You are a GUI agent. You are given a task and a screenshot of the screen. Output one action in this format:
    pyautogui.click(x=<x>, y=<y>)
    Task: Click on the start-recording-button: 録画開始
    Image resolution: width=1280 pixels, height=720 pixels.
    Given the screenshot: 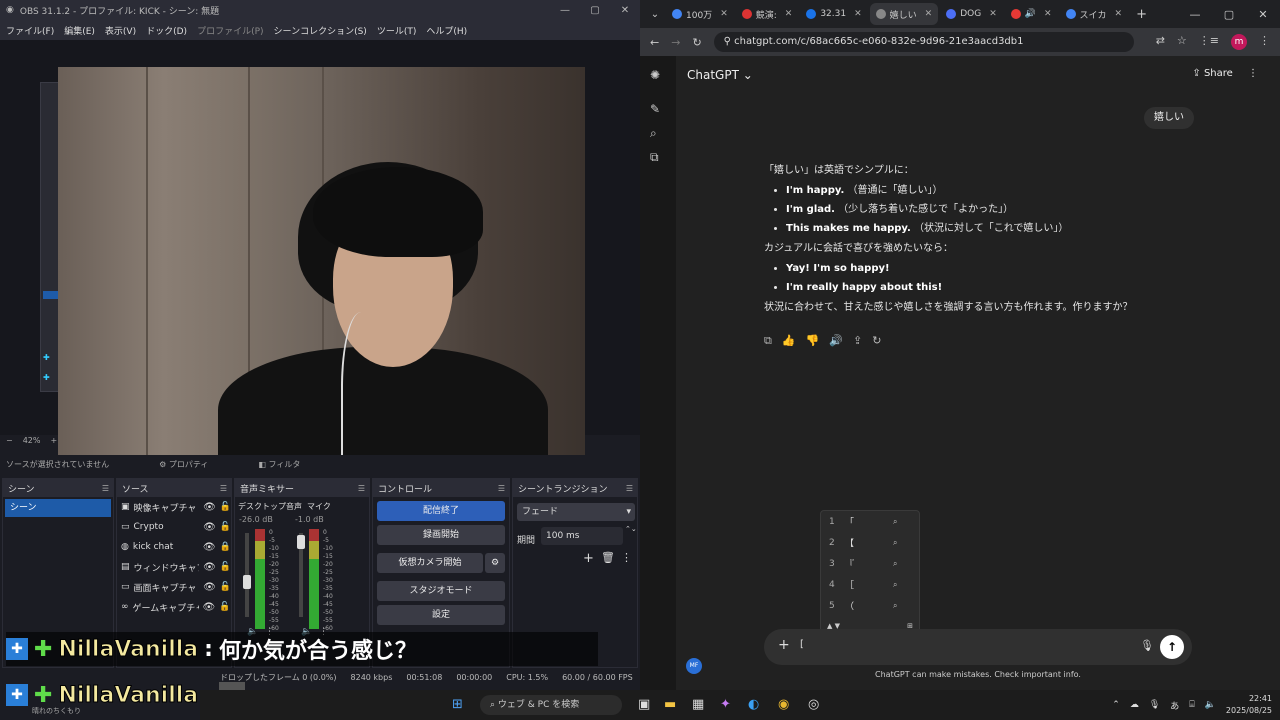 What is the action you would take?
    pyautogui.click(x=441, y=535)
    